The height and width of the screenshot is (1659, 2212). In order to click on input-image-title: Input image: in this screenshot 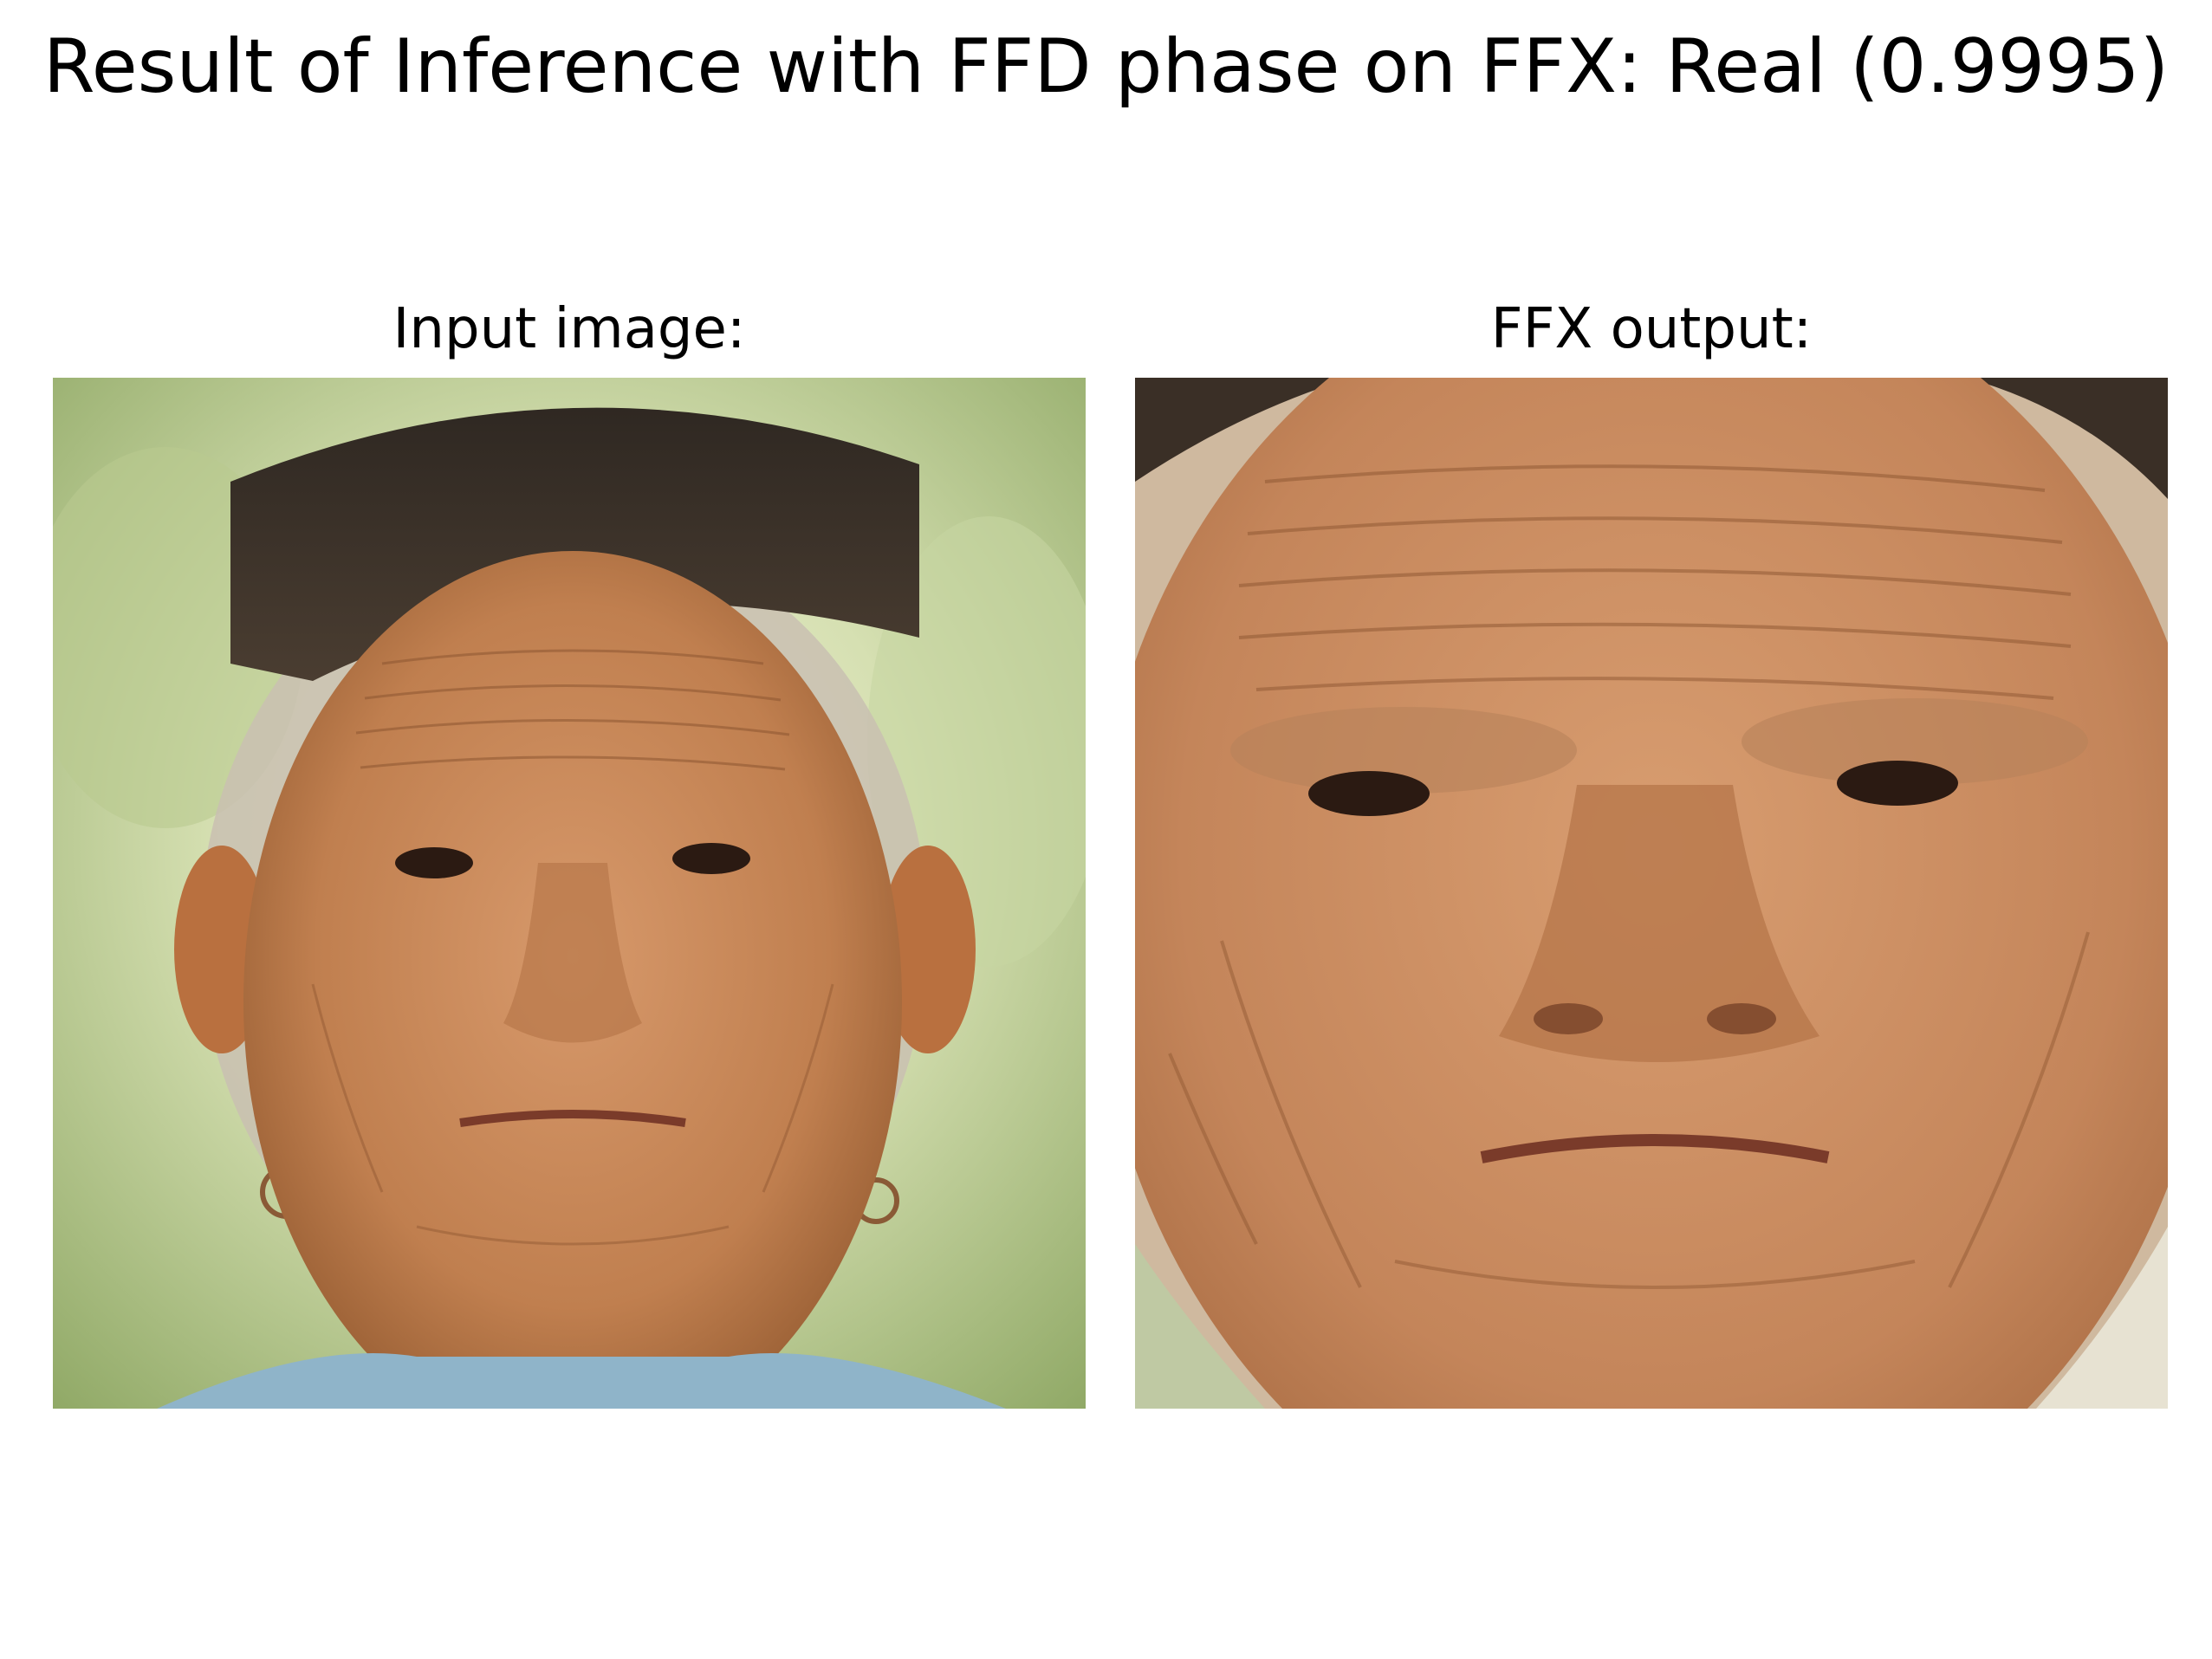, I will do `click(569, 329)`.